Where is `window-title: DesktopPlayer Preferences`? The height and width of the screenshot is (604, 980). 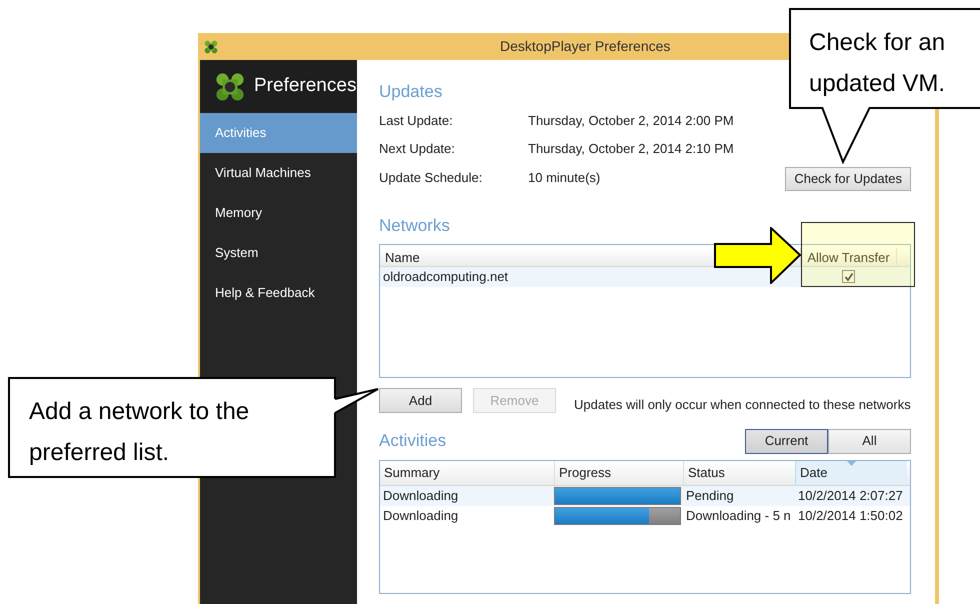
window-title: DesktopPlayer Preferences is located at coordinates (585, 46).